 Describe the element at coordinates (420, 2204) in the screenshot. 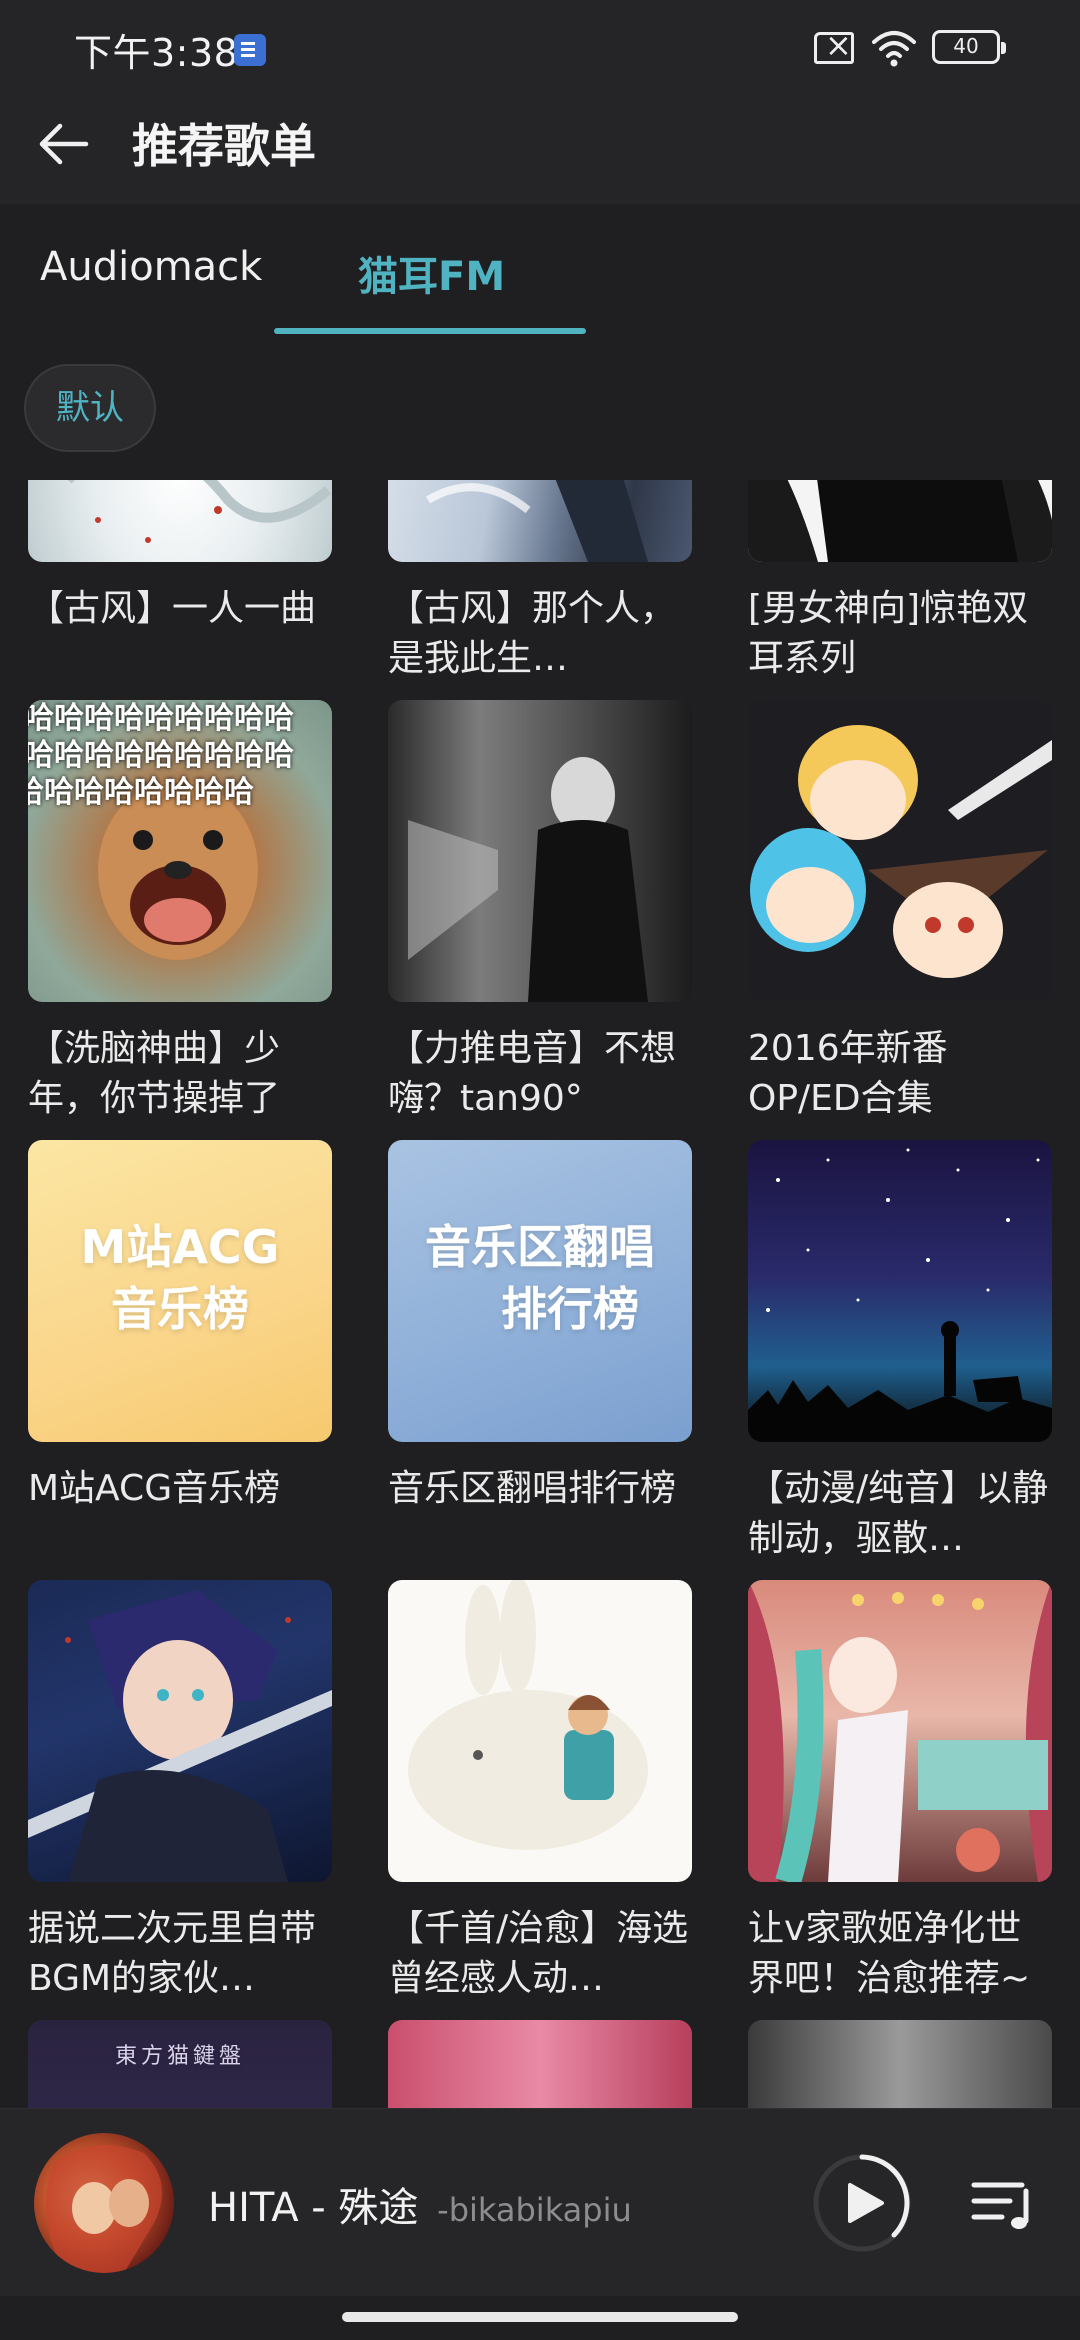

I see `now-playing-info: HITA - 殊途 -bikabikapiu` at that location.